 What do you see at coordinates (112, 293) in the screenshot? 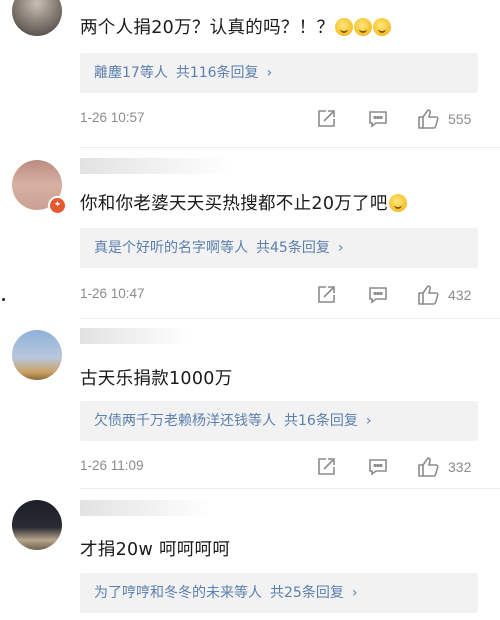
I see `timestamp: 1-26 10:47` at bounding box center [112, 293].